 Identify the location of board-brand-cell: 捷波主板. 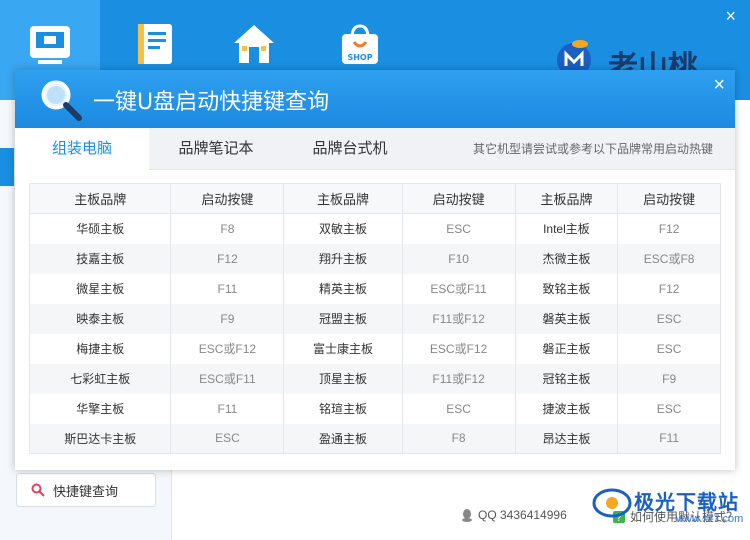
(567, 408).